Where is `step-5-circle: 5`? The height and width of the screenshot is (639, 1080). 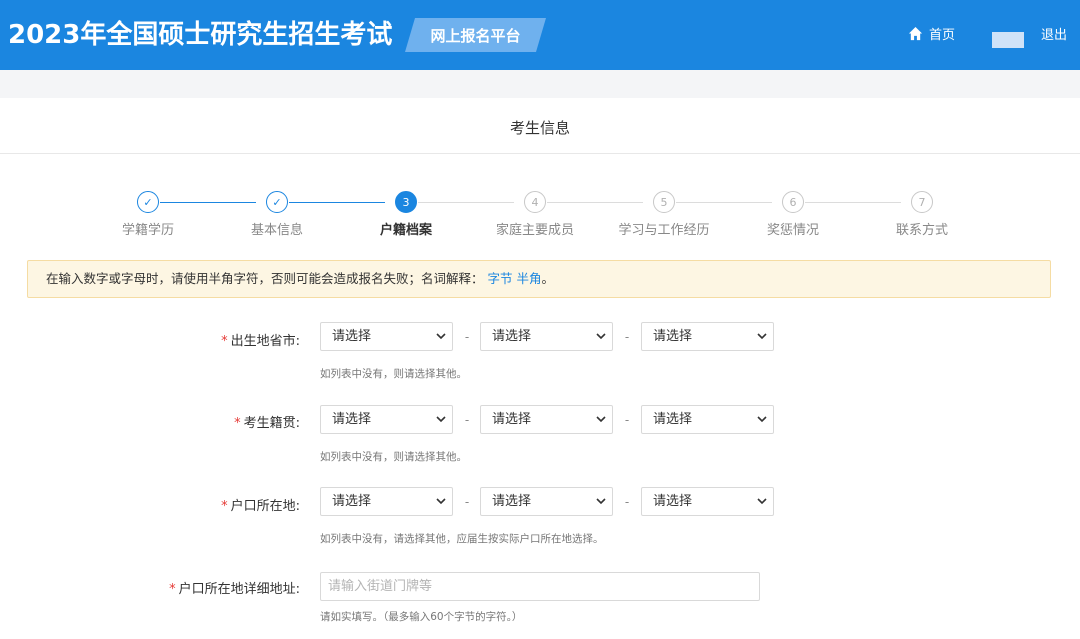 step-5-circle: 5 is located at coordinates (664, 202).